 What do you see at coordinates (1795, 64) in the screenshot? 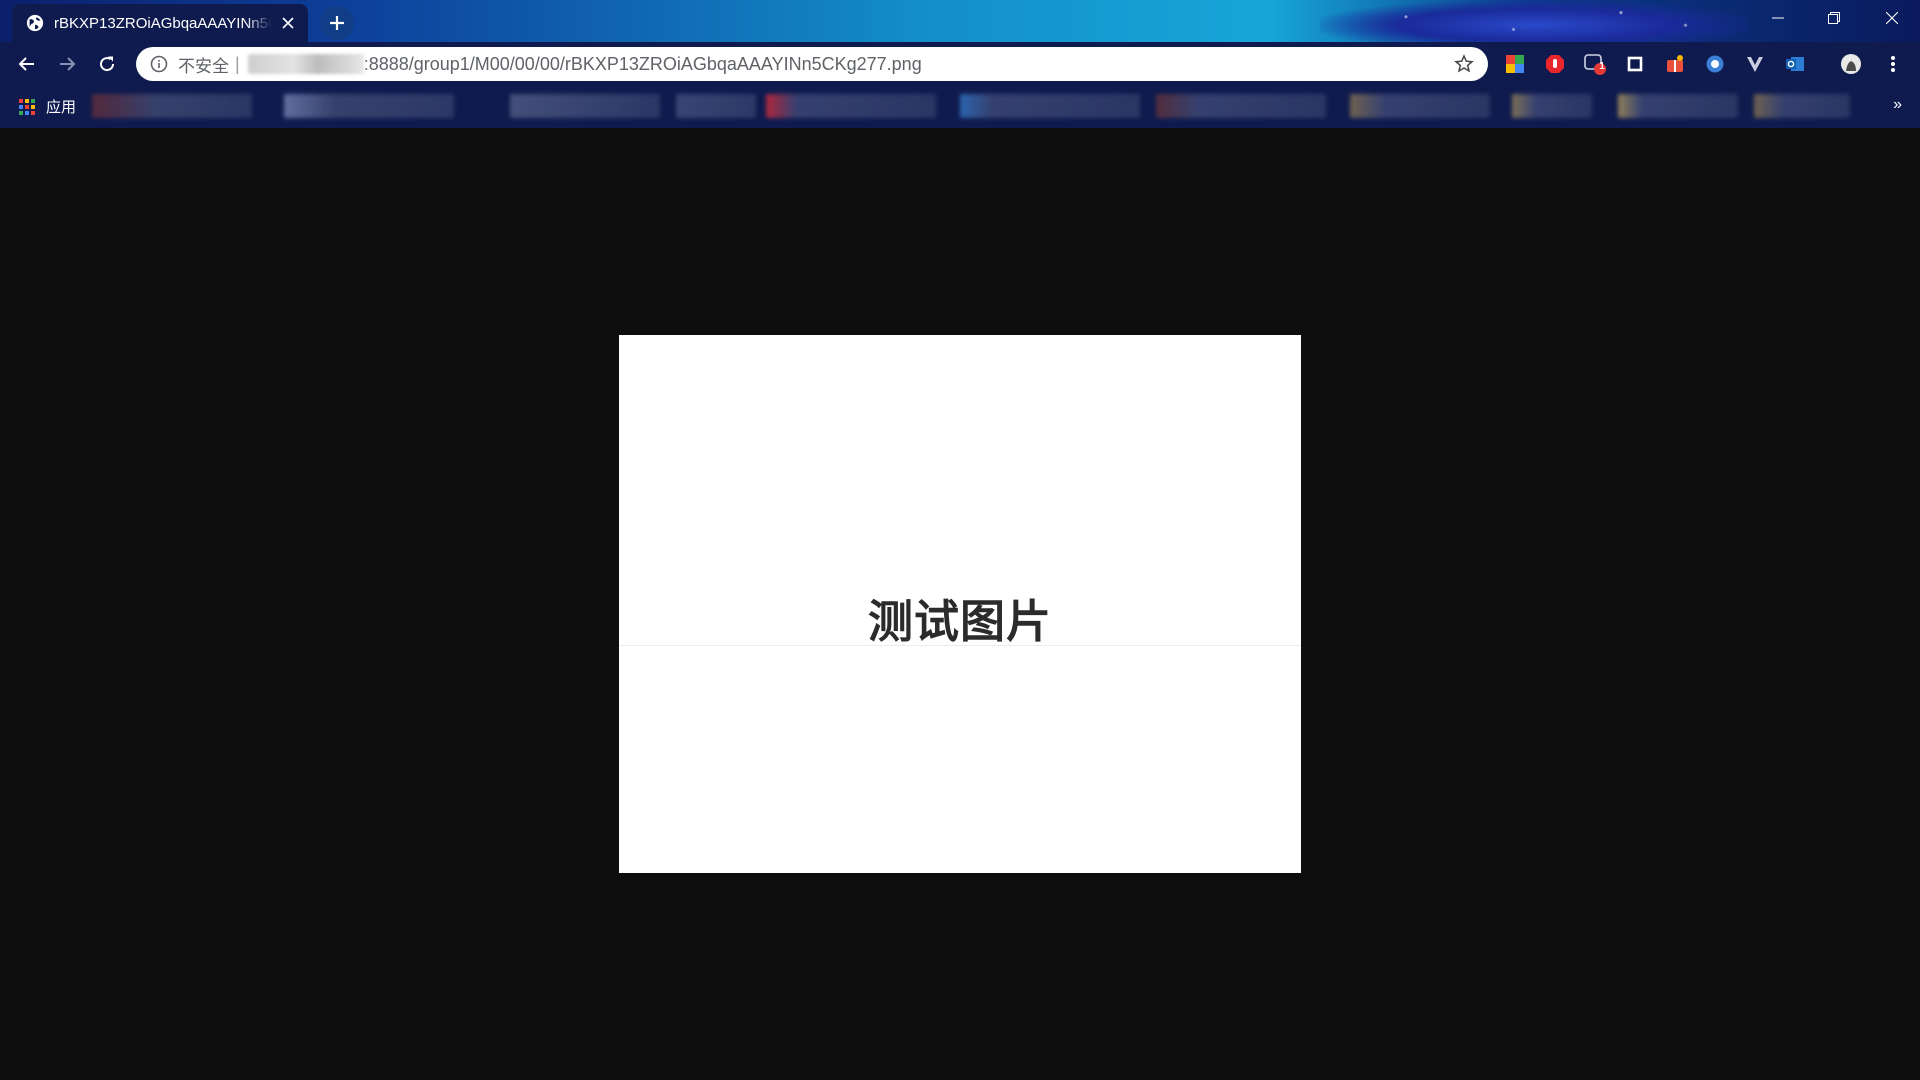
I see `extension-outlook-icon` at bounding box center [1795, 64].